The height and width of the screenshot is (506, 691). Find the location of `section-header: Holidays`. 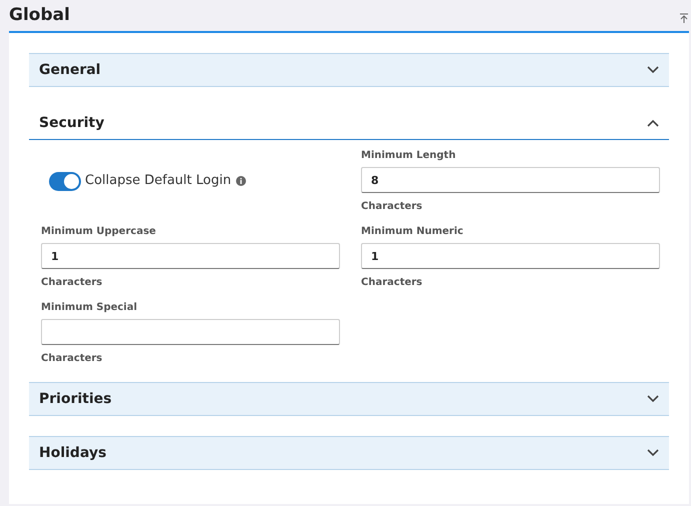

section-header: Holidays is located at coordinates (349, 453).